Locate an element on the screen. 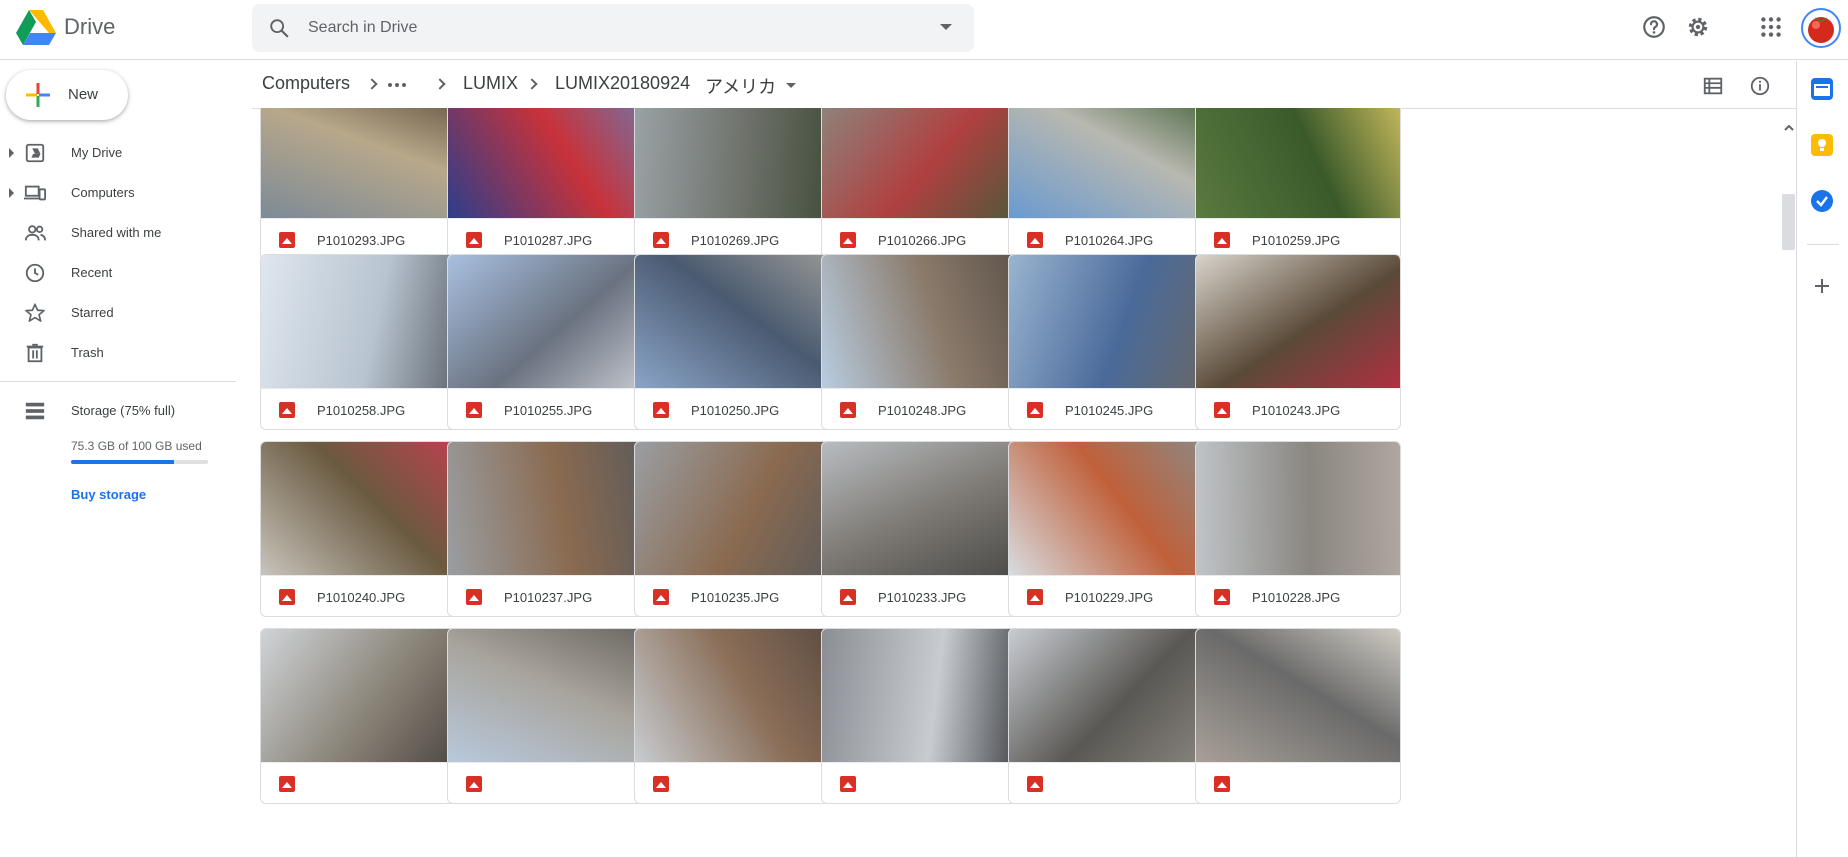 The height and width of the screenshot is (857, 1848). file-card: P1010245.JPG is located at coordinates (1111, 342).